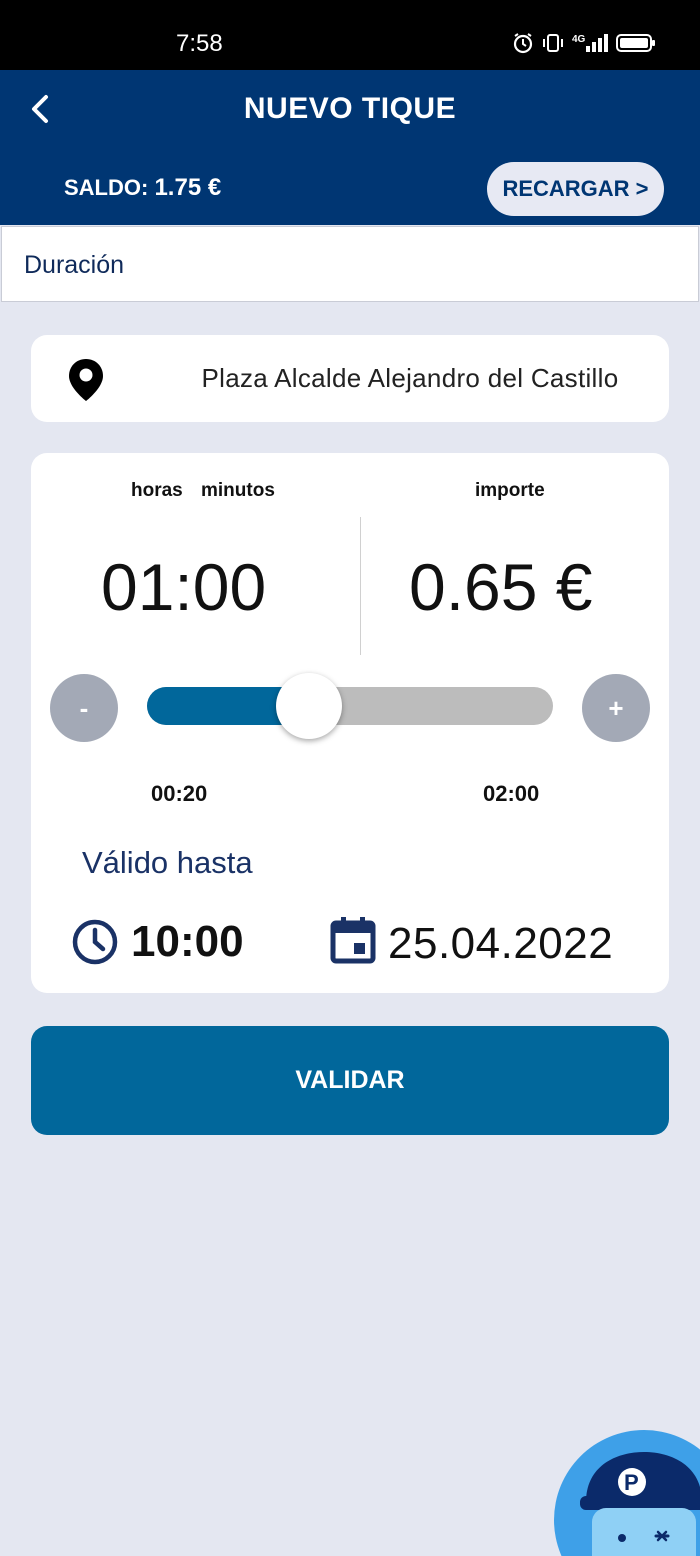 This screenshot has height=1556, width=700. I want to click on balance: SALDO: 1.75 €, so click(142, 188).